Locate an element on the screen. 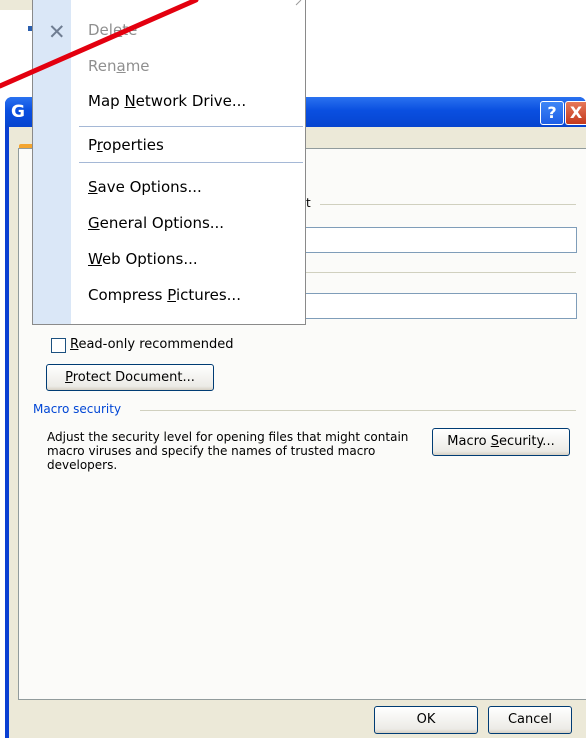 The image size is (586, 738). annotation-arrow is located at coordinates (99, 44).